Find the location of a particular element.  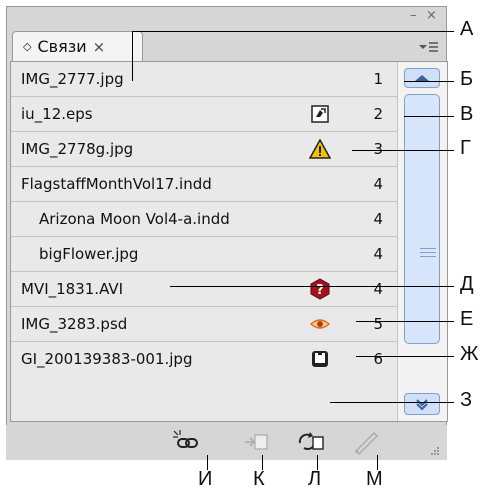

edit-original-button is located at coordinates (367, 442).